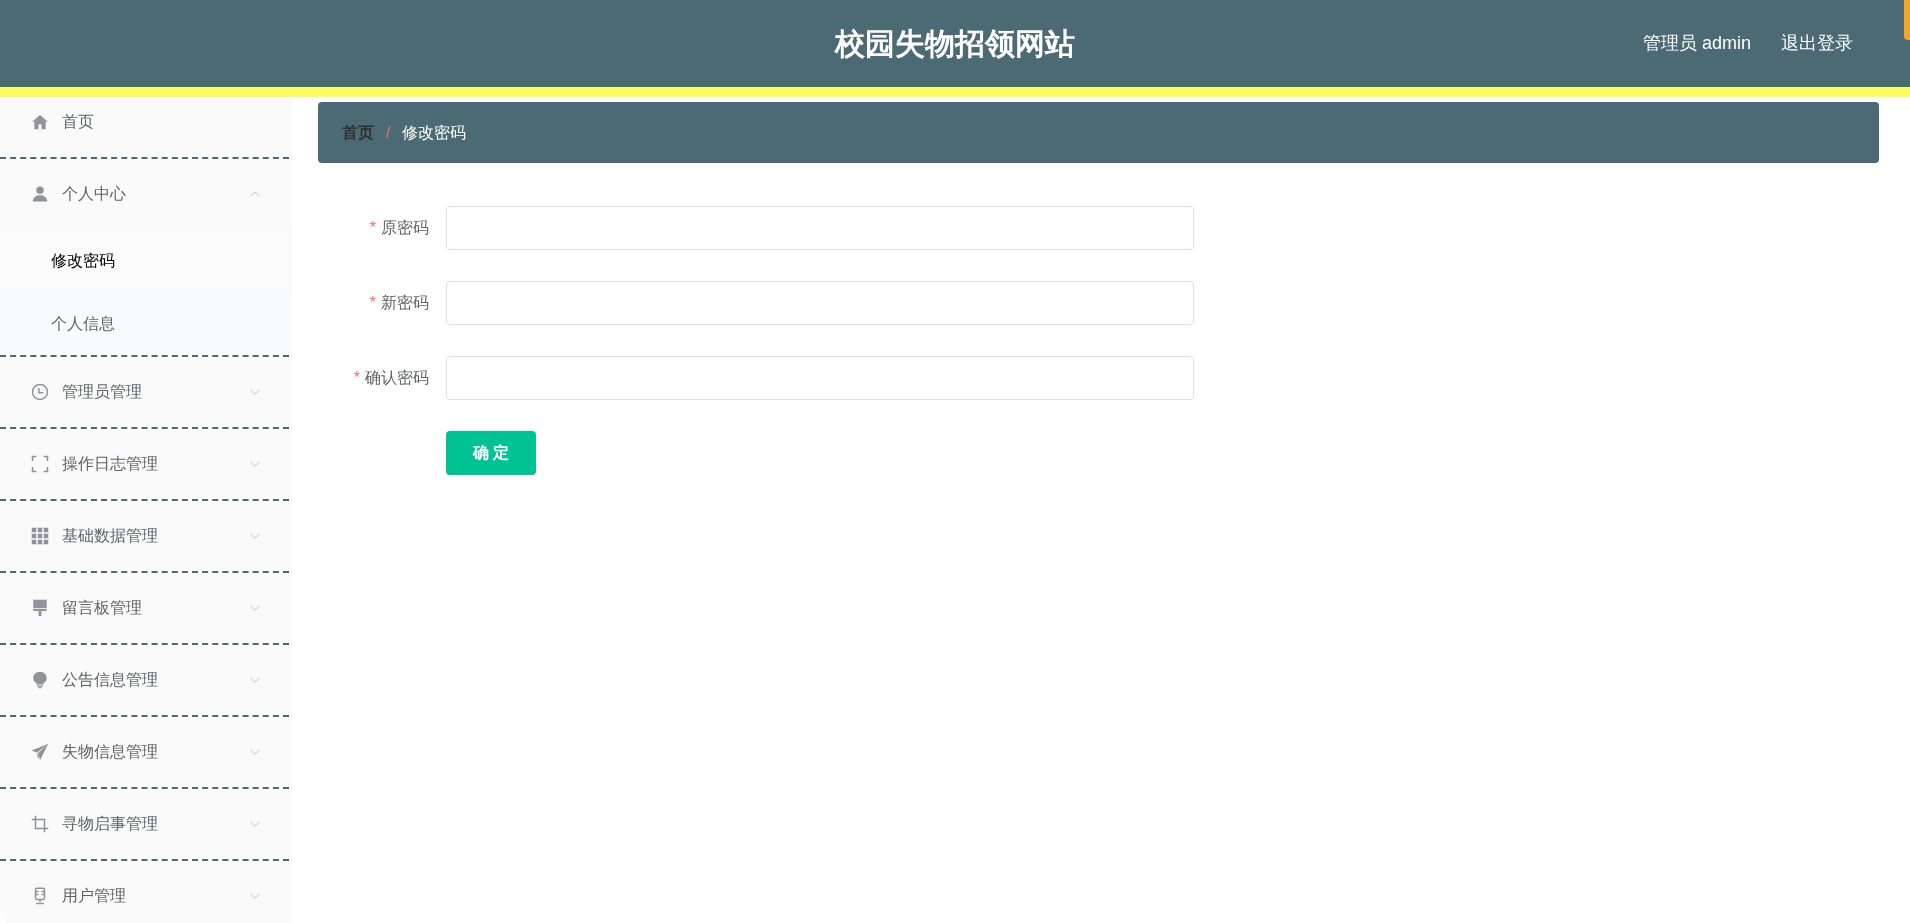 The image size is (1910, 923). Describe the element at coordinates (40, 680) in the screenshot. I see `lightbulb-icon` at that location.